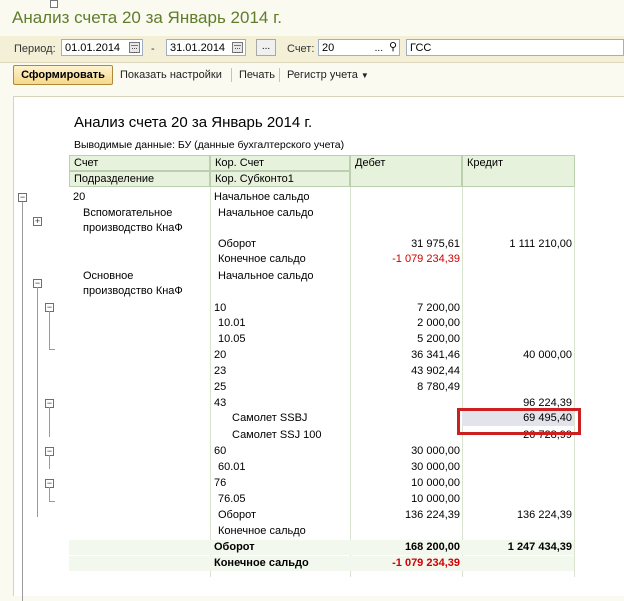 This screenshot has width=624, height=601. What do you see at coordinates (270, 418) in the screenshot?
I see `cell-corr: Самолет SSBJ` at bounding box center [270, 418].